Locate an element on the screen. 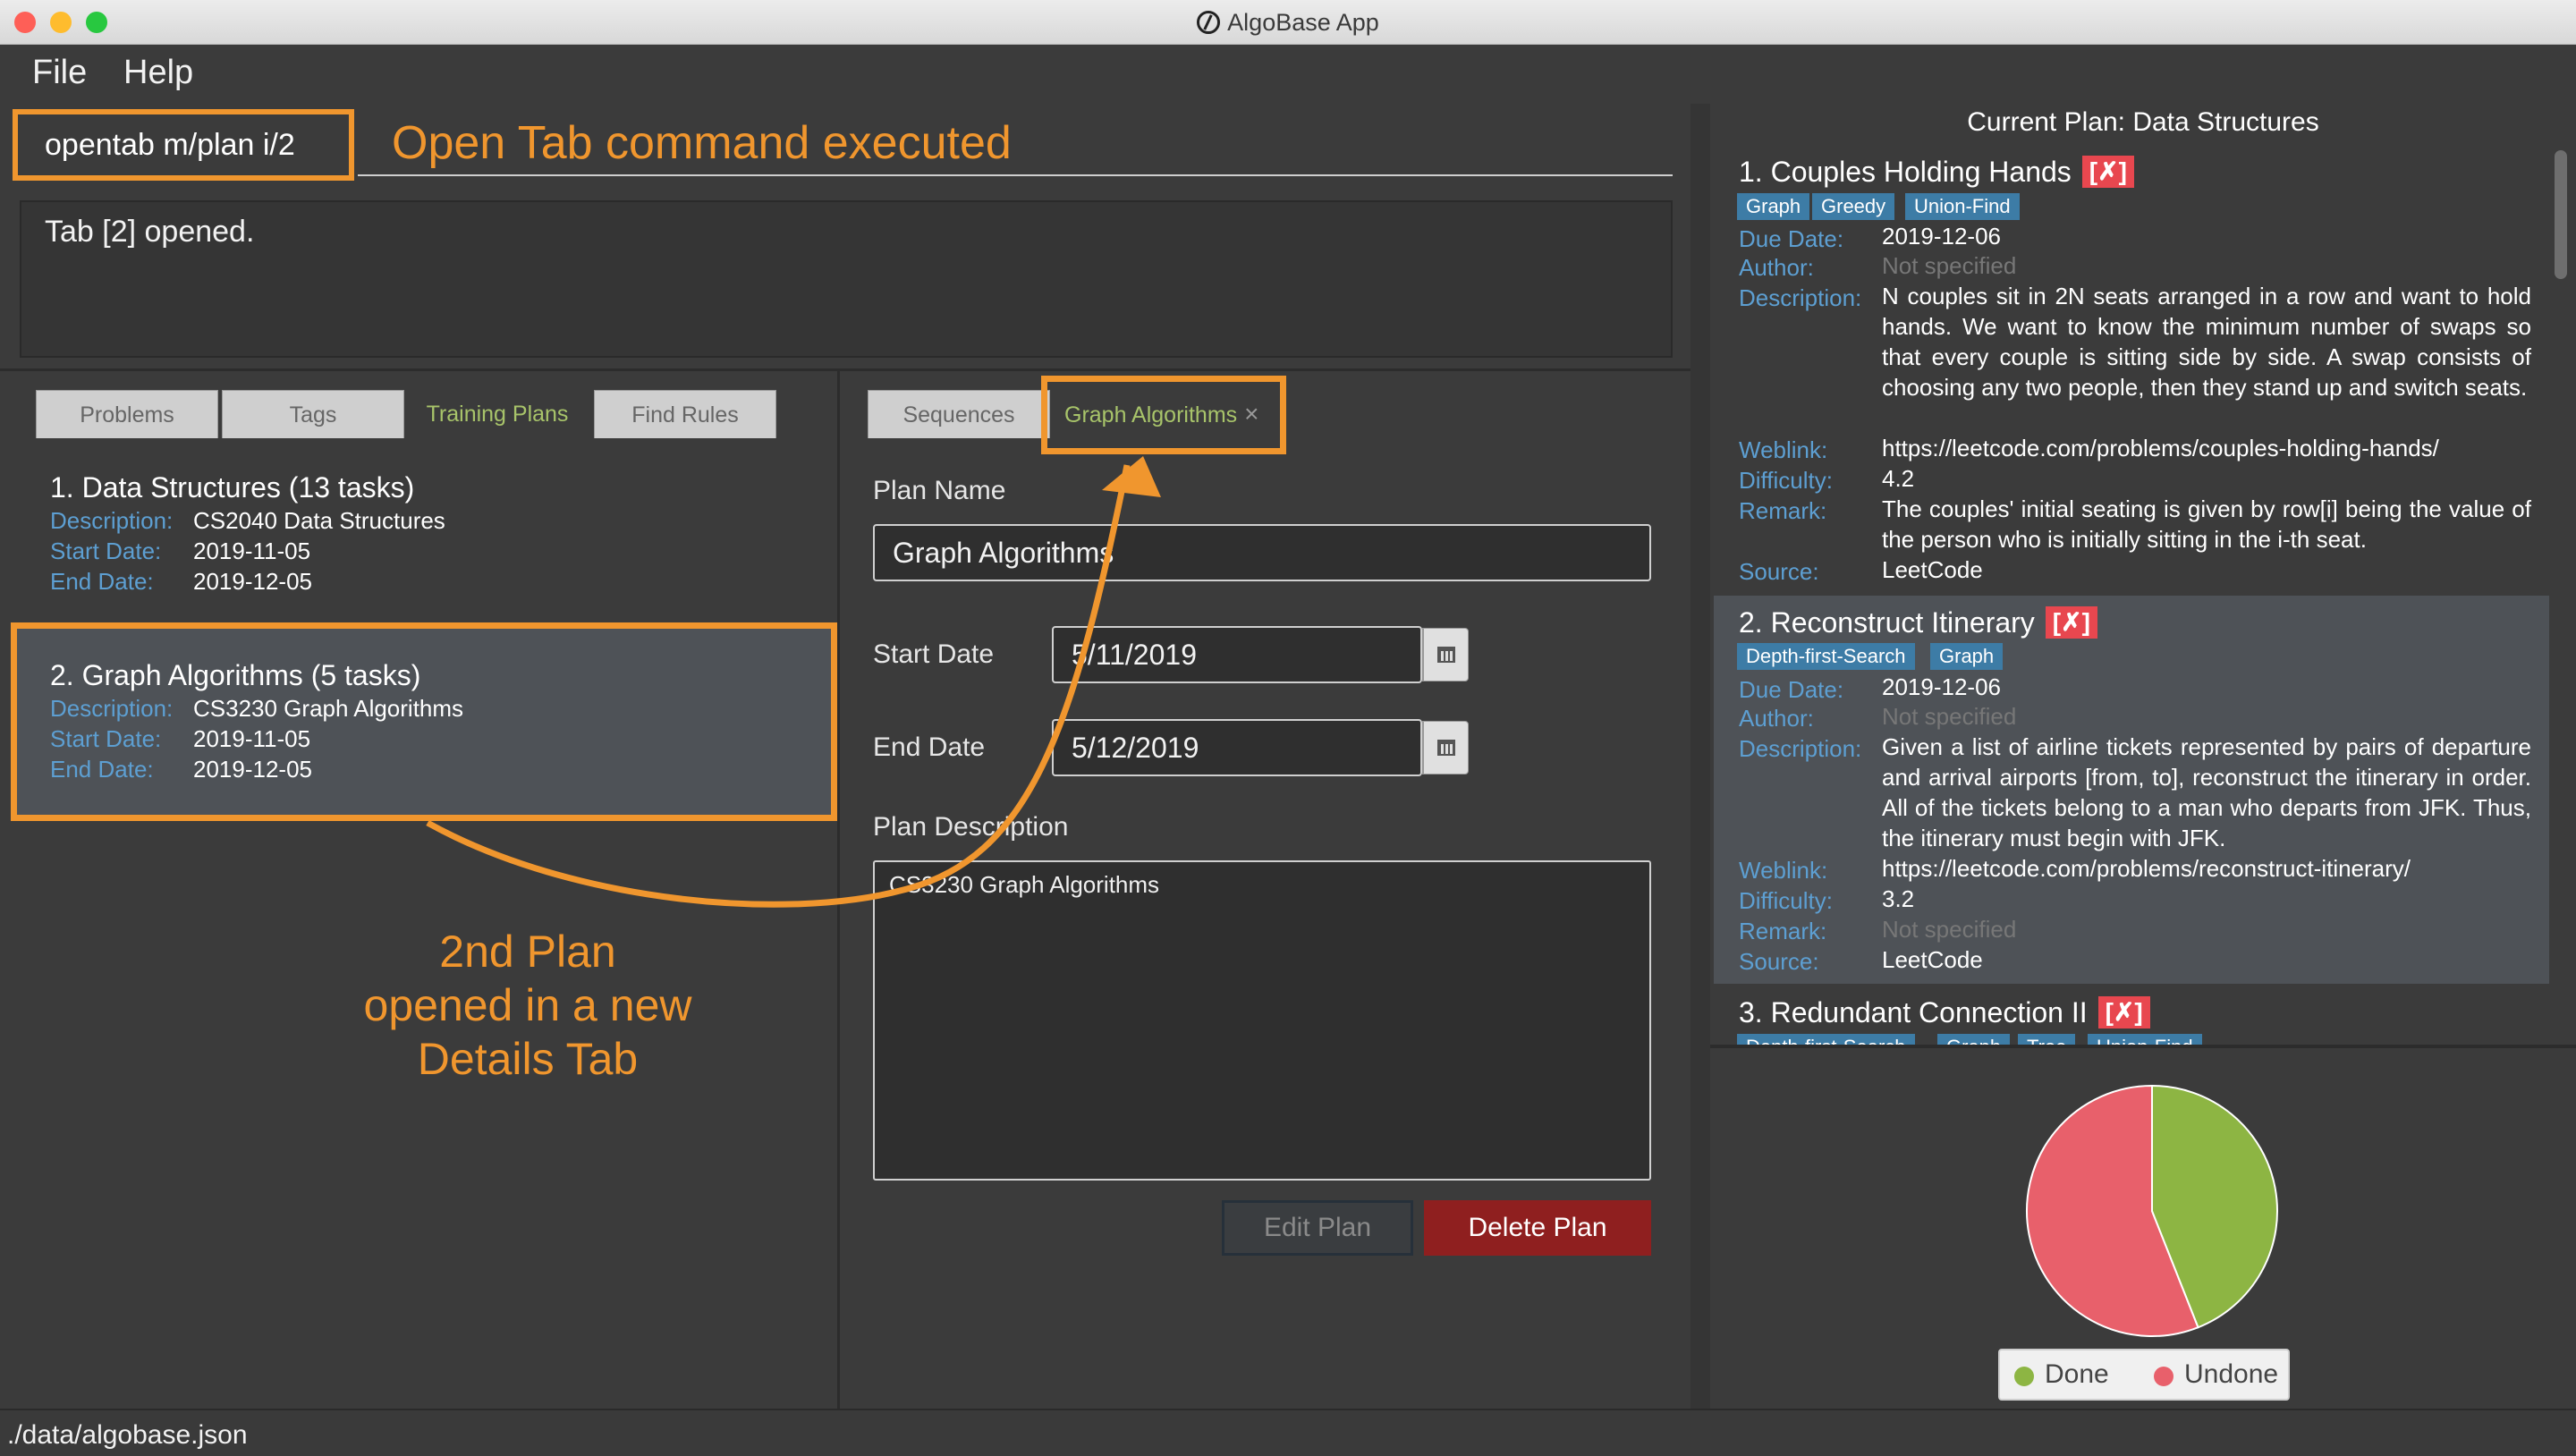  task-title: 3. Redundant Connection II [✗] is located at coordinates (1944, 1012).